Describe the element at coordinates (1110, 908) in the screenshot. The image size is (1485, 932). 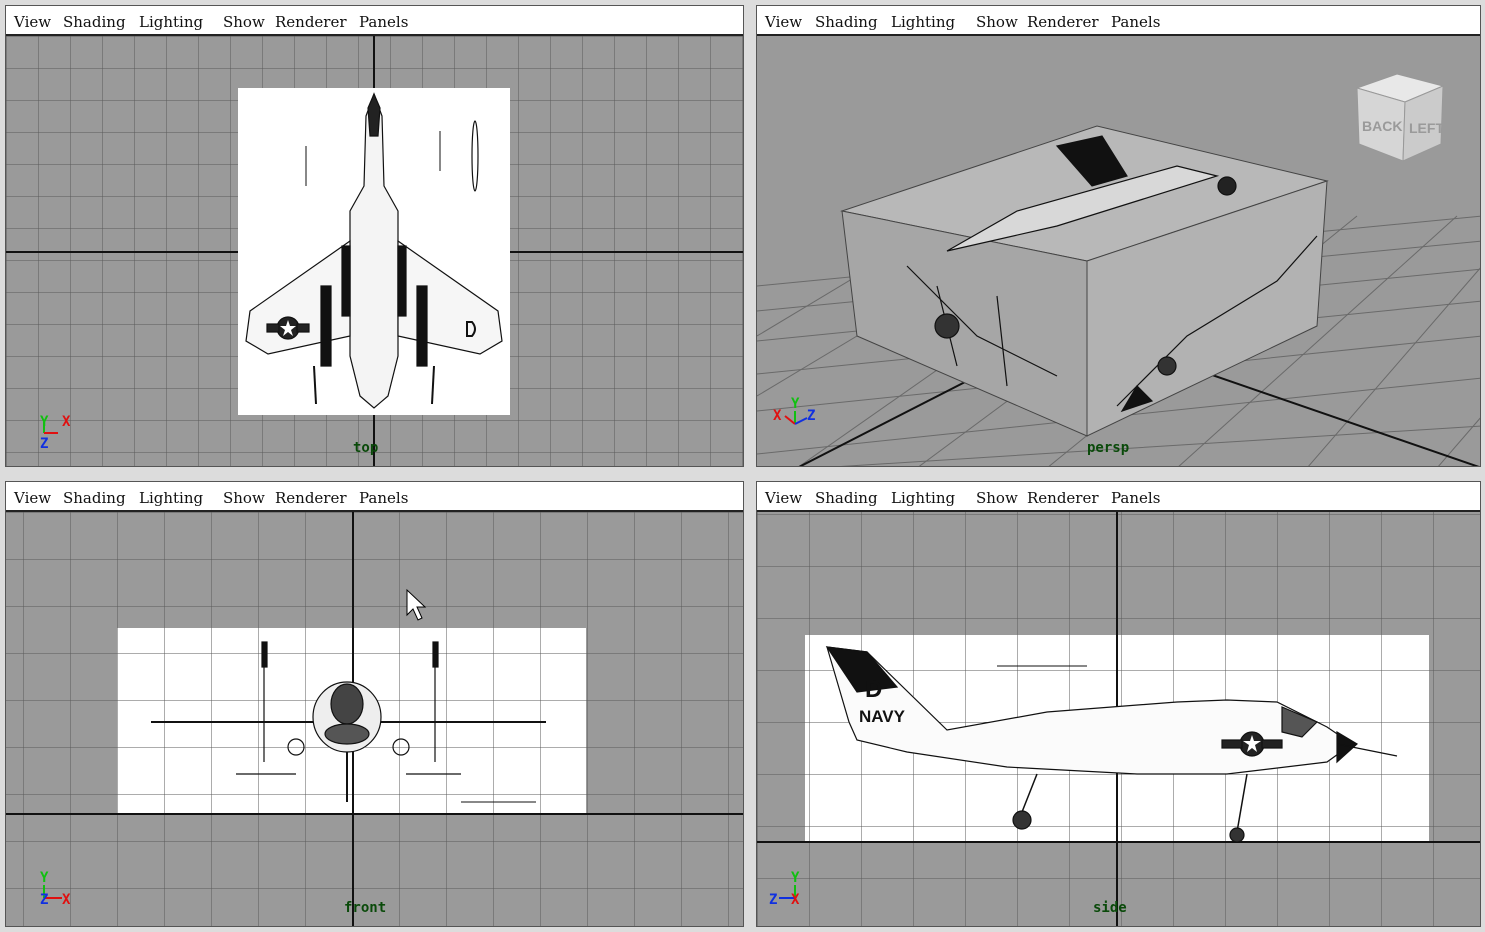
I see `camera-label: side` at that location.